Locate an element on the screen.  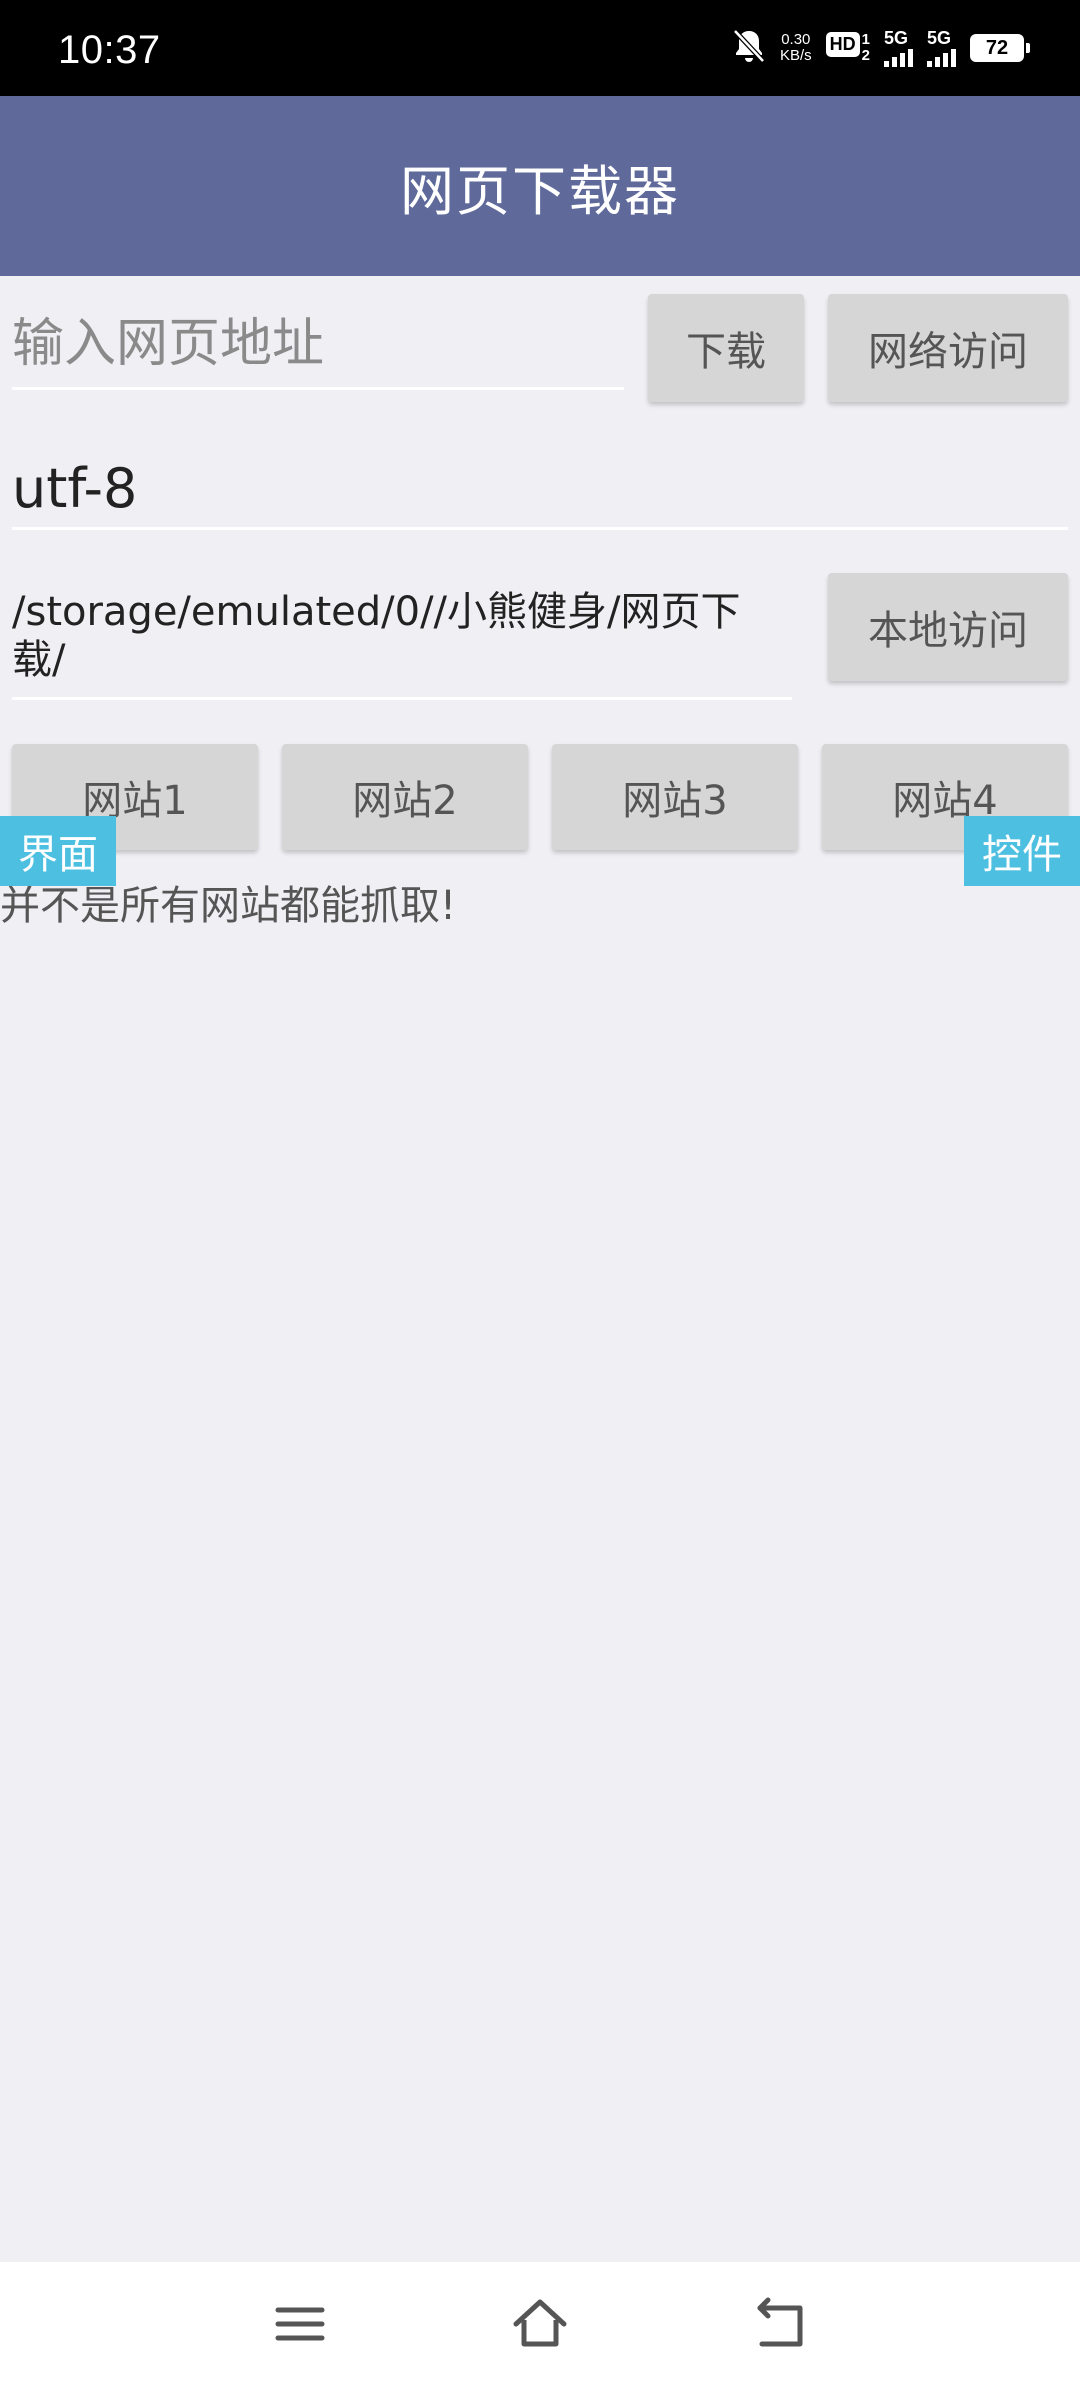
battery-icon: 72 is located at coordinates (1000, 48).